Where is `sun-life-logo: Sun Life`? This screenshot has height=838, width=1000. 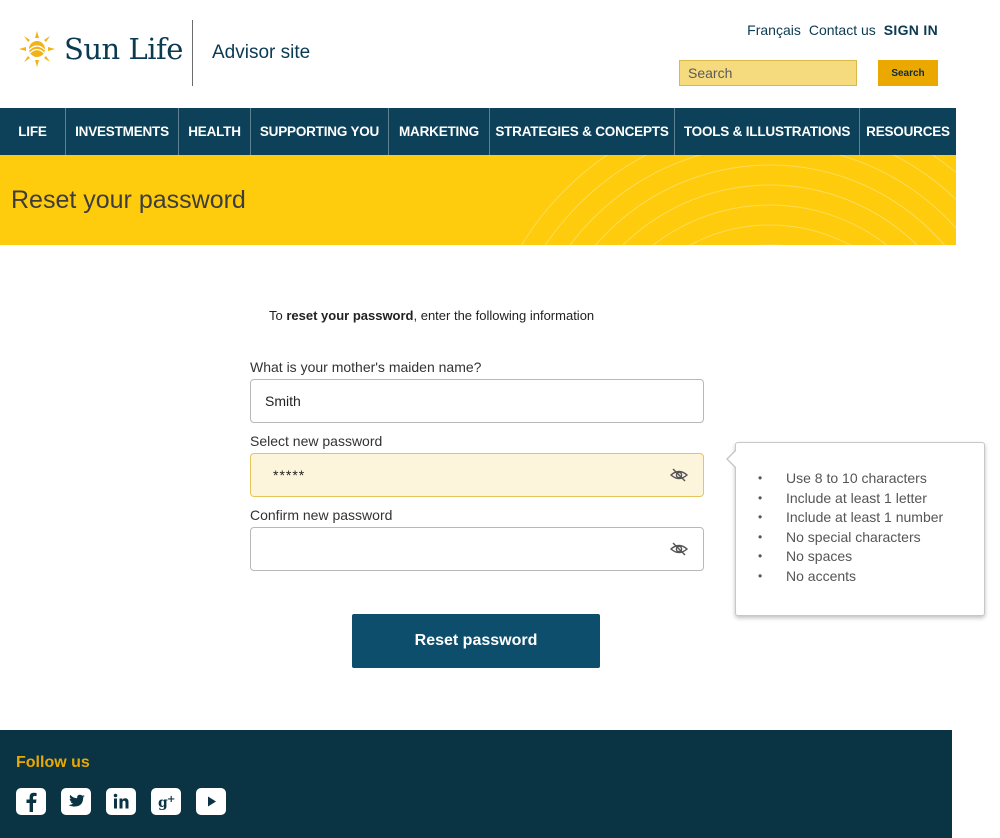
sun-life-logo: Sun Life is located at coordinates (99, 49).